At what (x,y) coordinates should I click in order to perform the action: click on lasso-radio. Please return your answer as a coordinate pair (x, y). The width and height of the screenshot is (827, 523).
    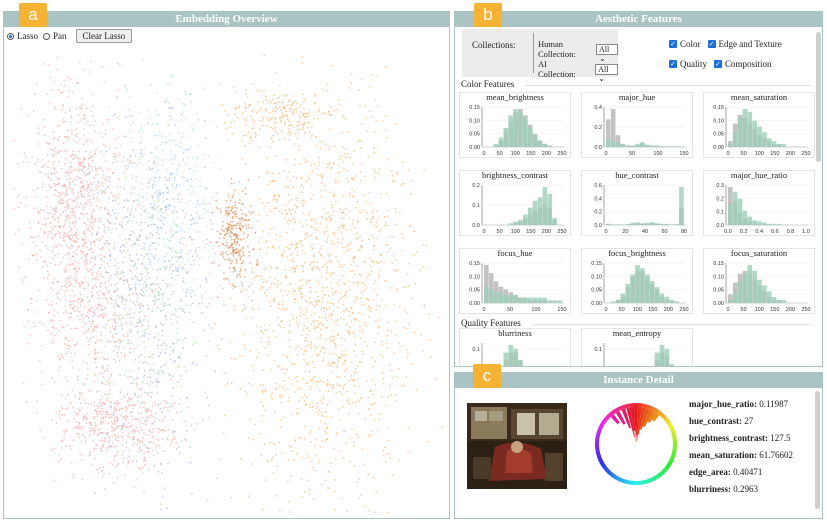
    Looking at the image, I should click on (10, 36).